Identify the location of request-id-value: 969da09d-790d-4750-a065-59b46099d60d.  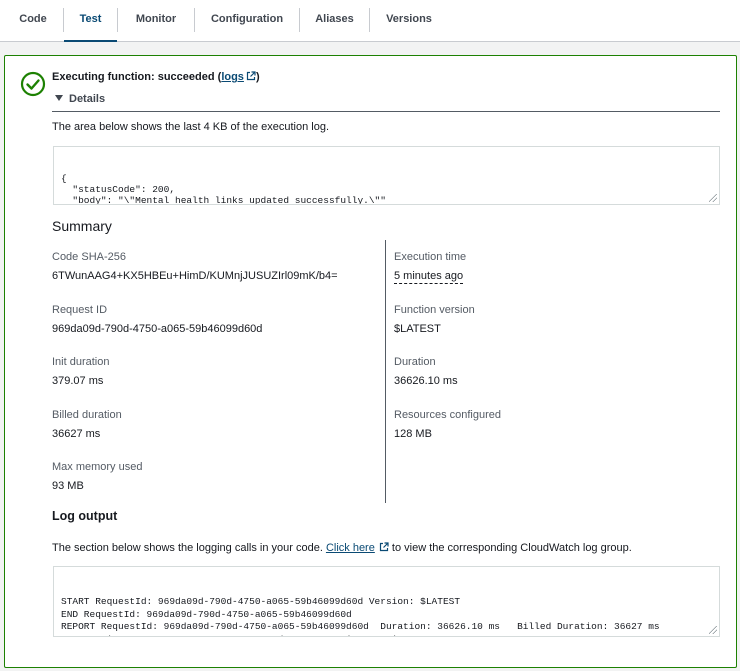
(157, 329).